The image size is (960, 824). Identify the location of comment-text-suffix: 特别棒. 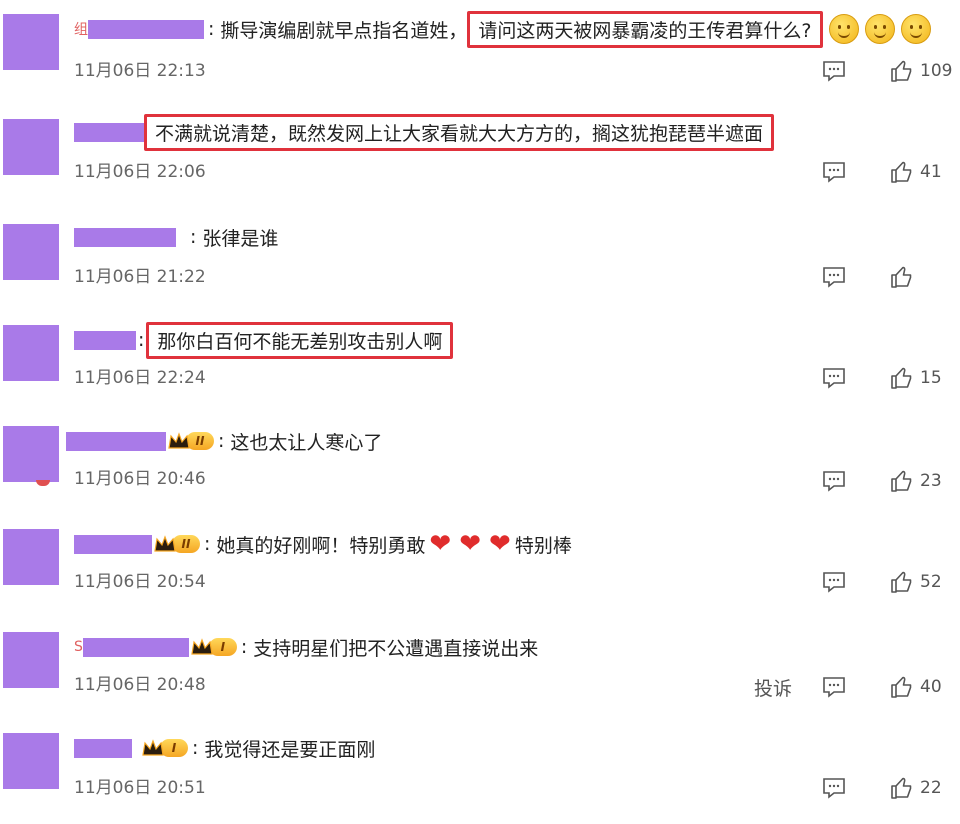
(543, 545).